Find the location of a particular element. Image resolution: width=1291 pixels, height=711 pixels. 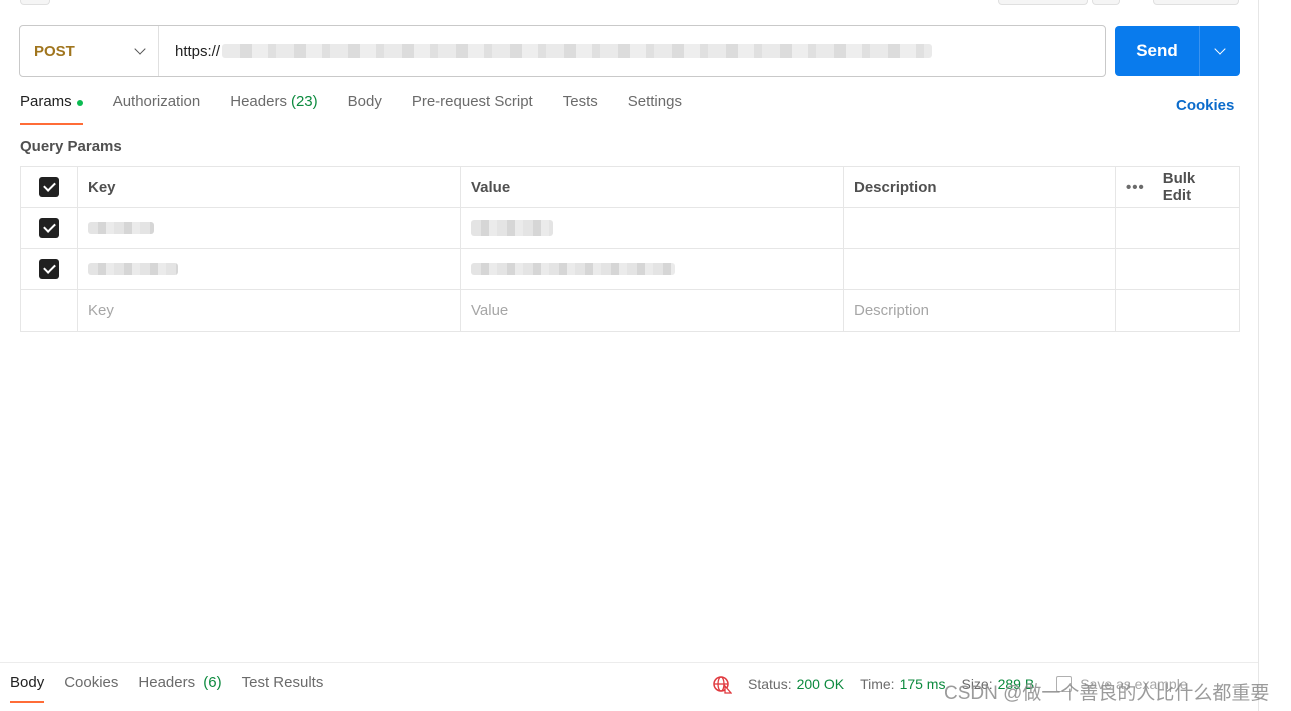

send-button: Send is located at coordinates (1157, 51).